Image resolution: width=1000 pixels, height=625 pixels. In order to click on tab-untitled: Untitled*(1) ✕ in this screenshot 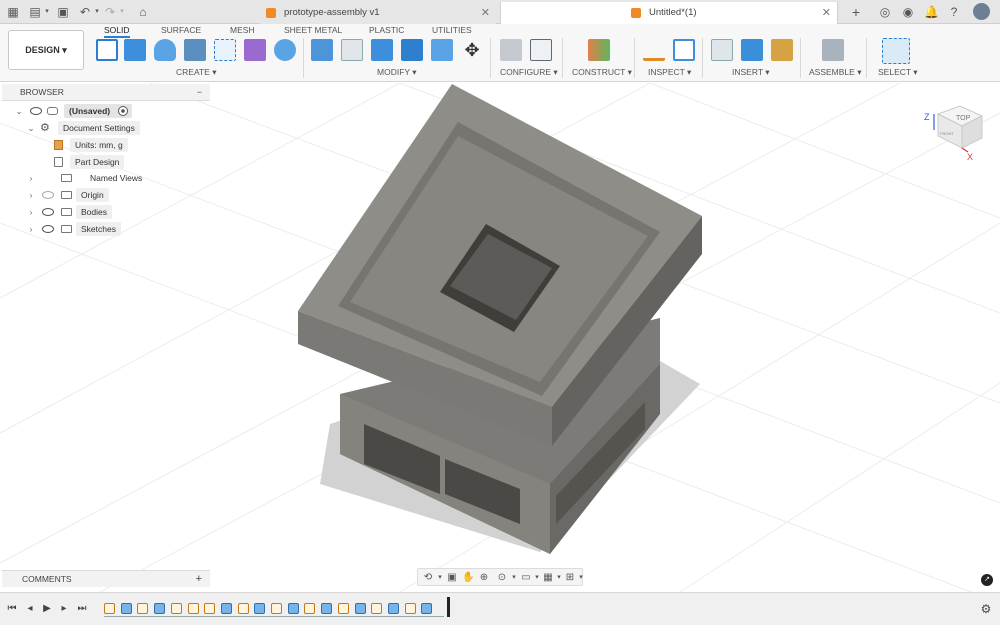, I will do `click(669, 13)`.